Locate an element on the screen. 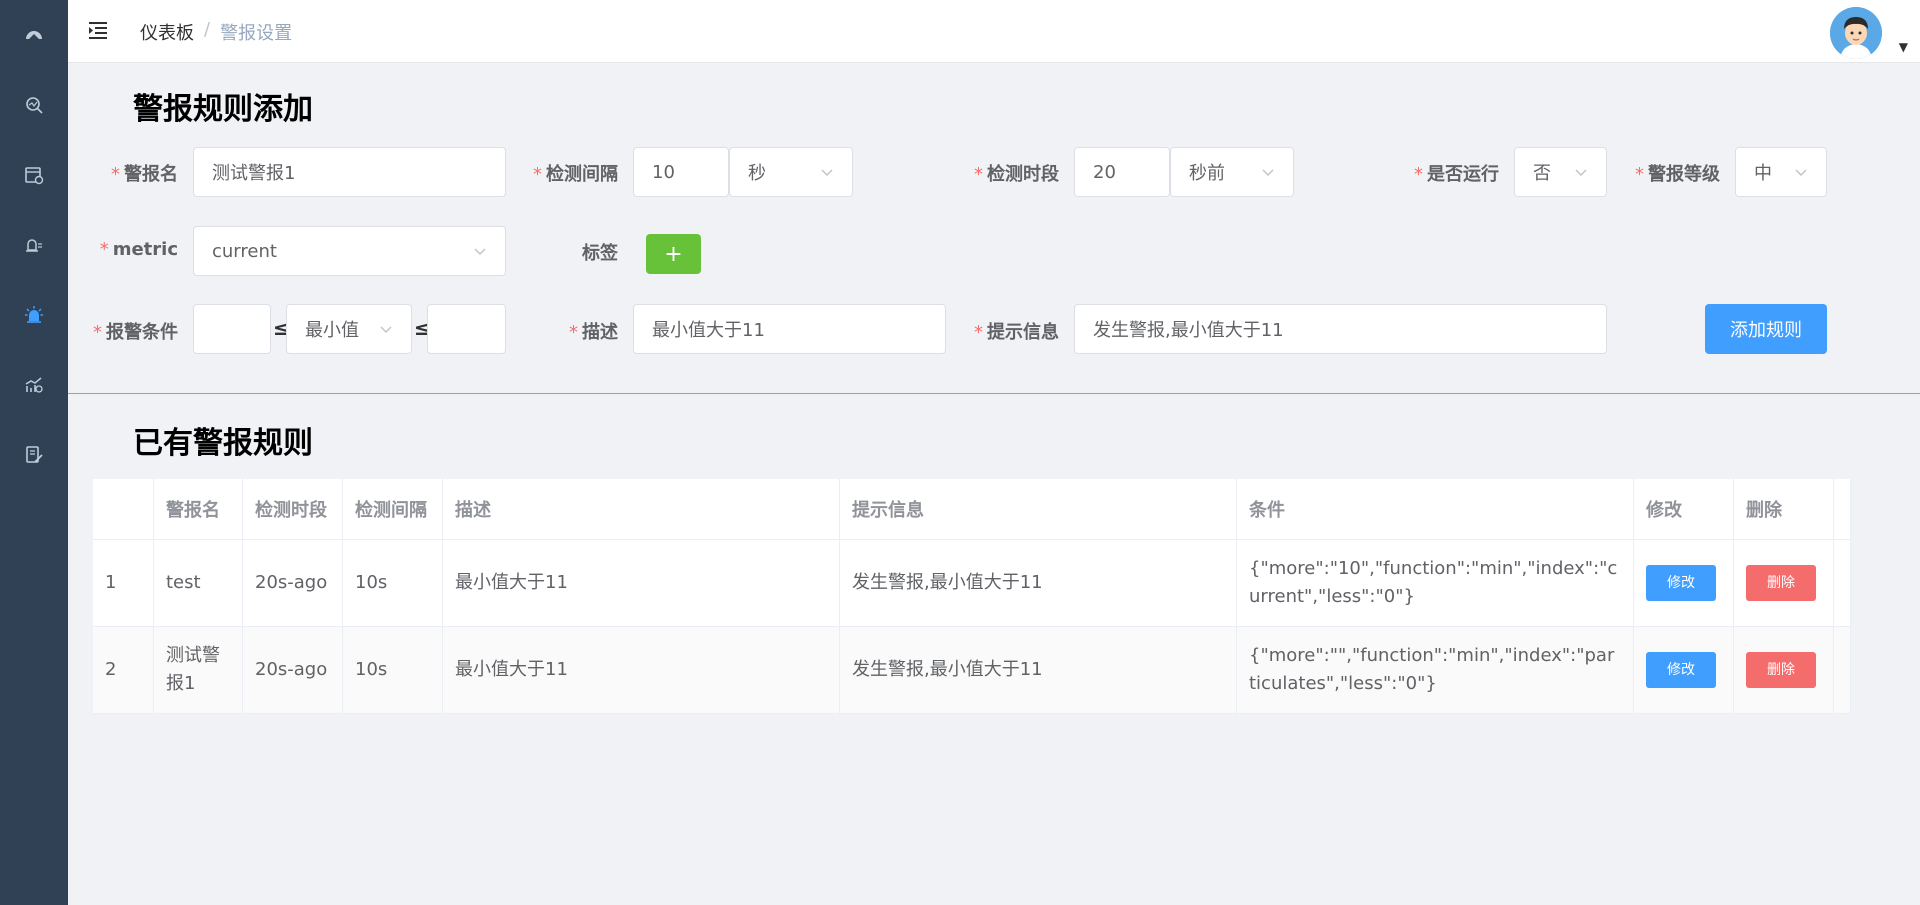  message-label: * 提示信息 is located at coordinates (1016, 332).